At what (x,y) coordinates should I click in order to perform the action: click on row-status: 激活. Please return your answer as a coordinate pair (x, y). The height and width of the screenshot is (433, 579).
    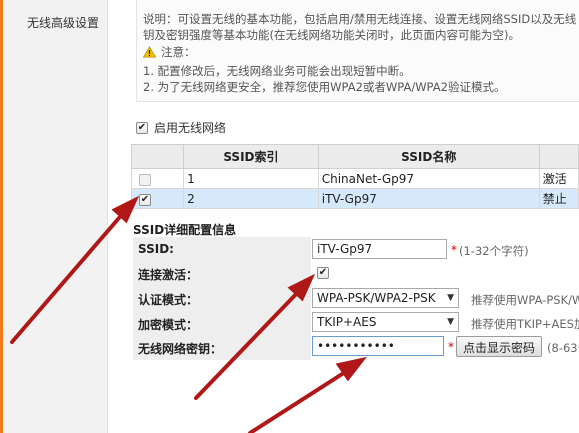
    Looking at the image, I should click on (558, 178).